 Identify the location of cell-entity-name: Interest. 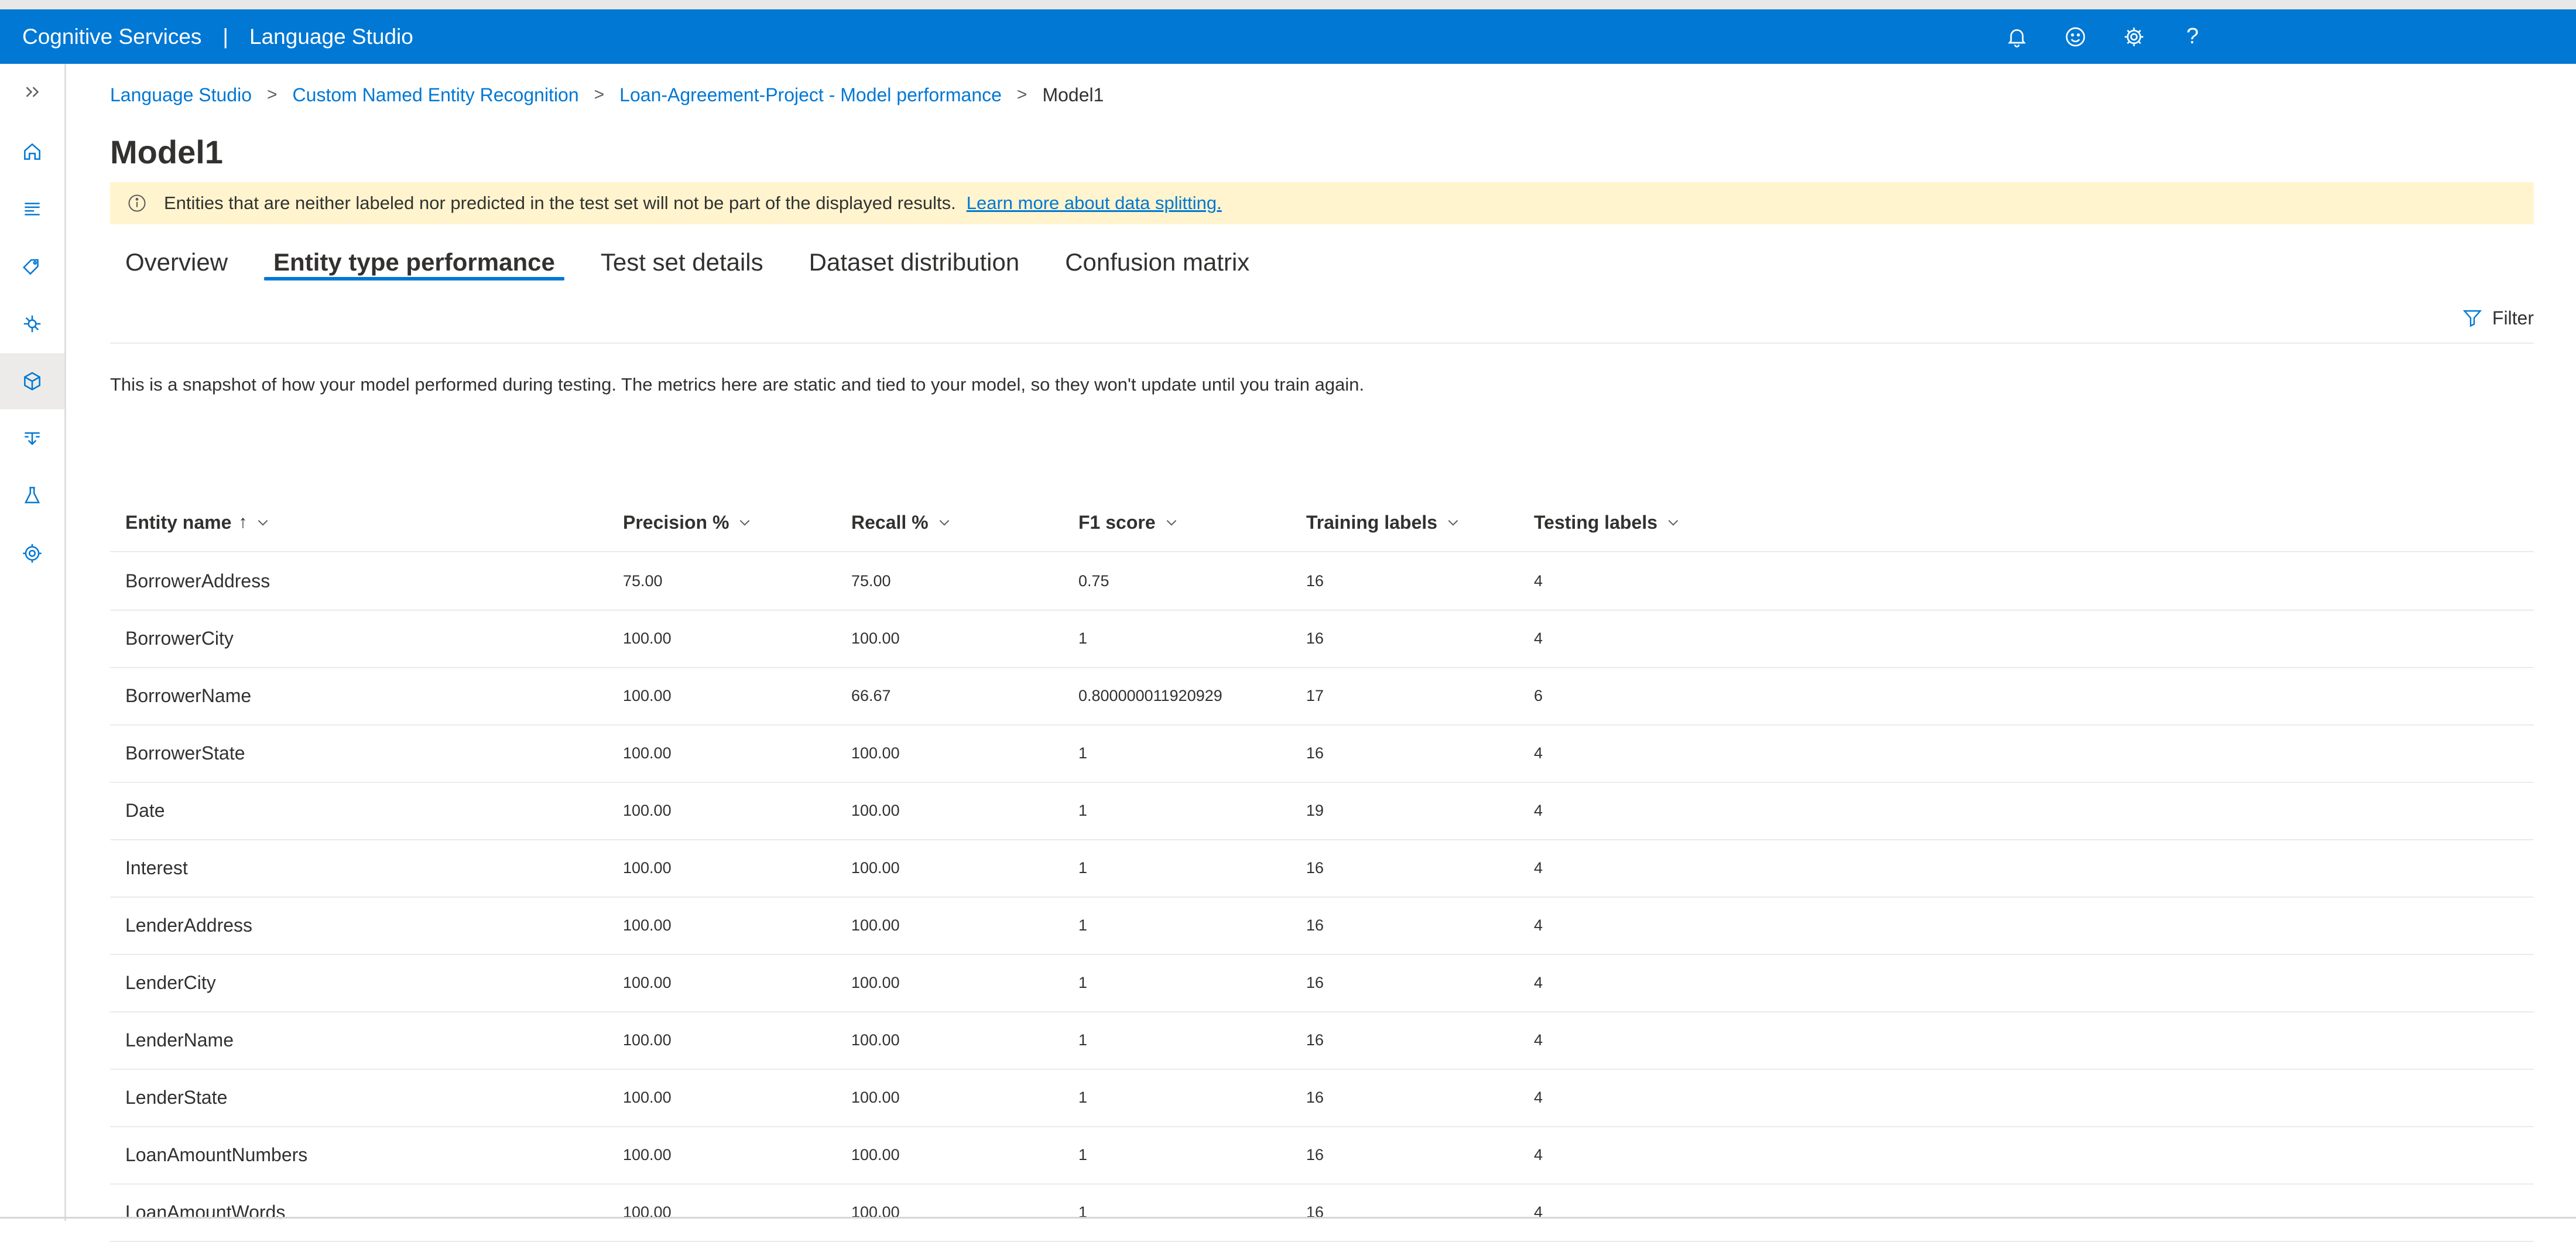
(156, 867).